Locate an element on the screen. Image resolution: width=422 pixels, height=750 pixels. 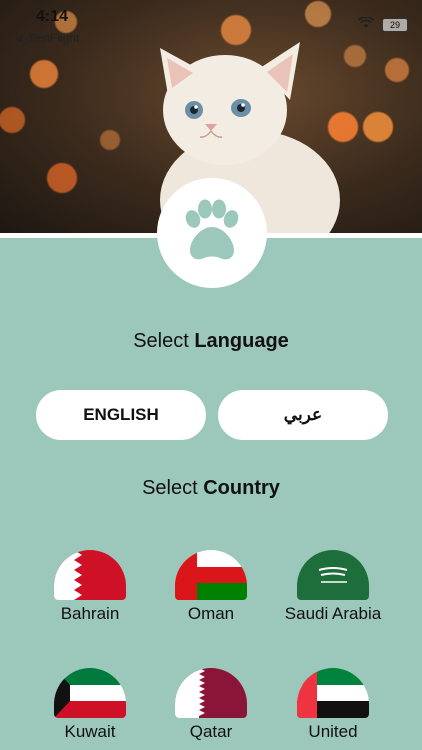
uae-flag-icon is located at coordinates (333, 693).